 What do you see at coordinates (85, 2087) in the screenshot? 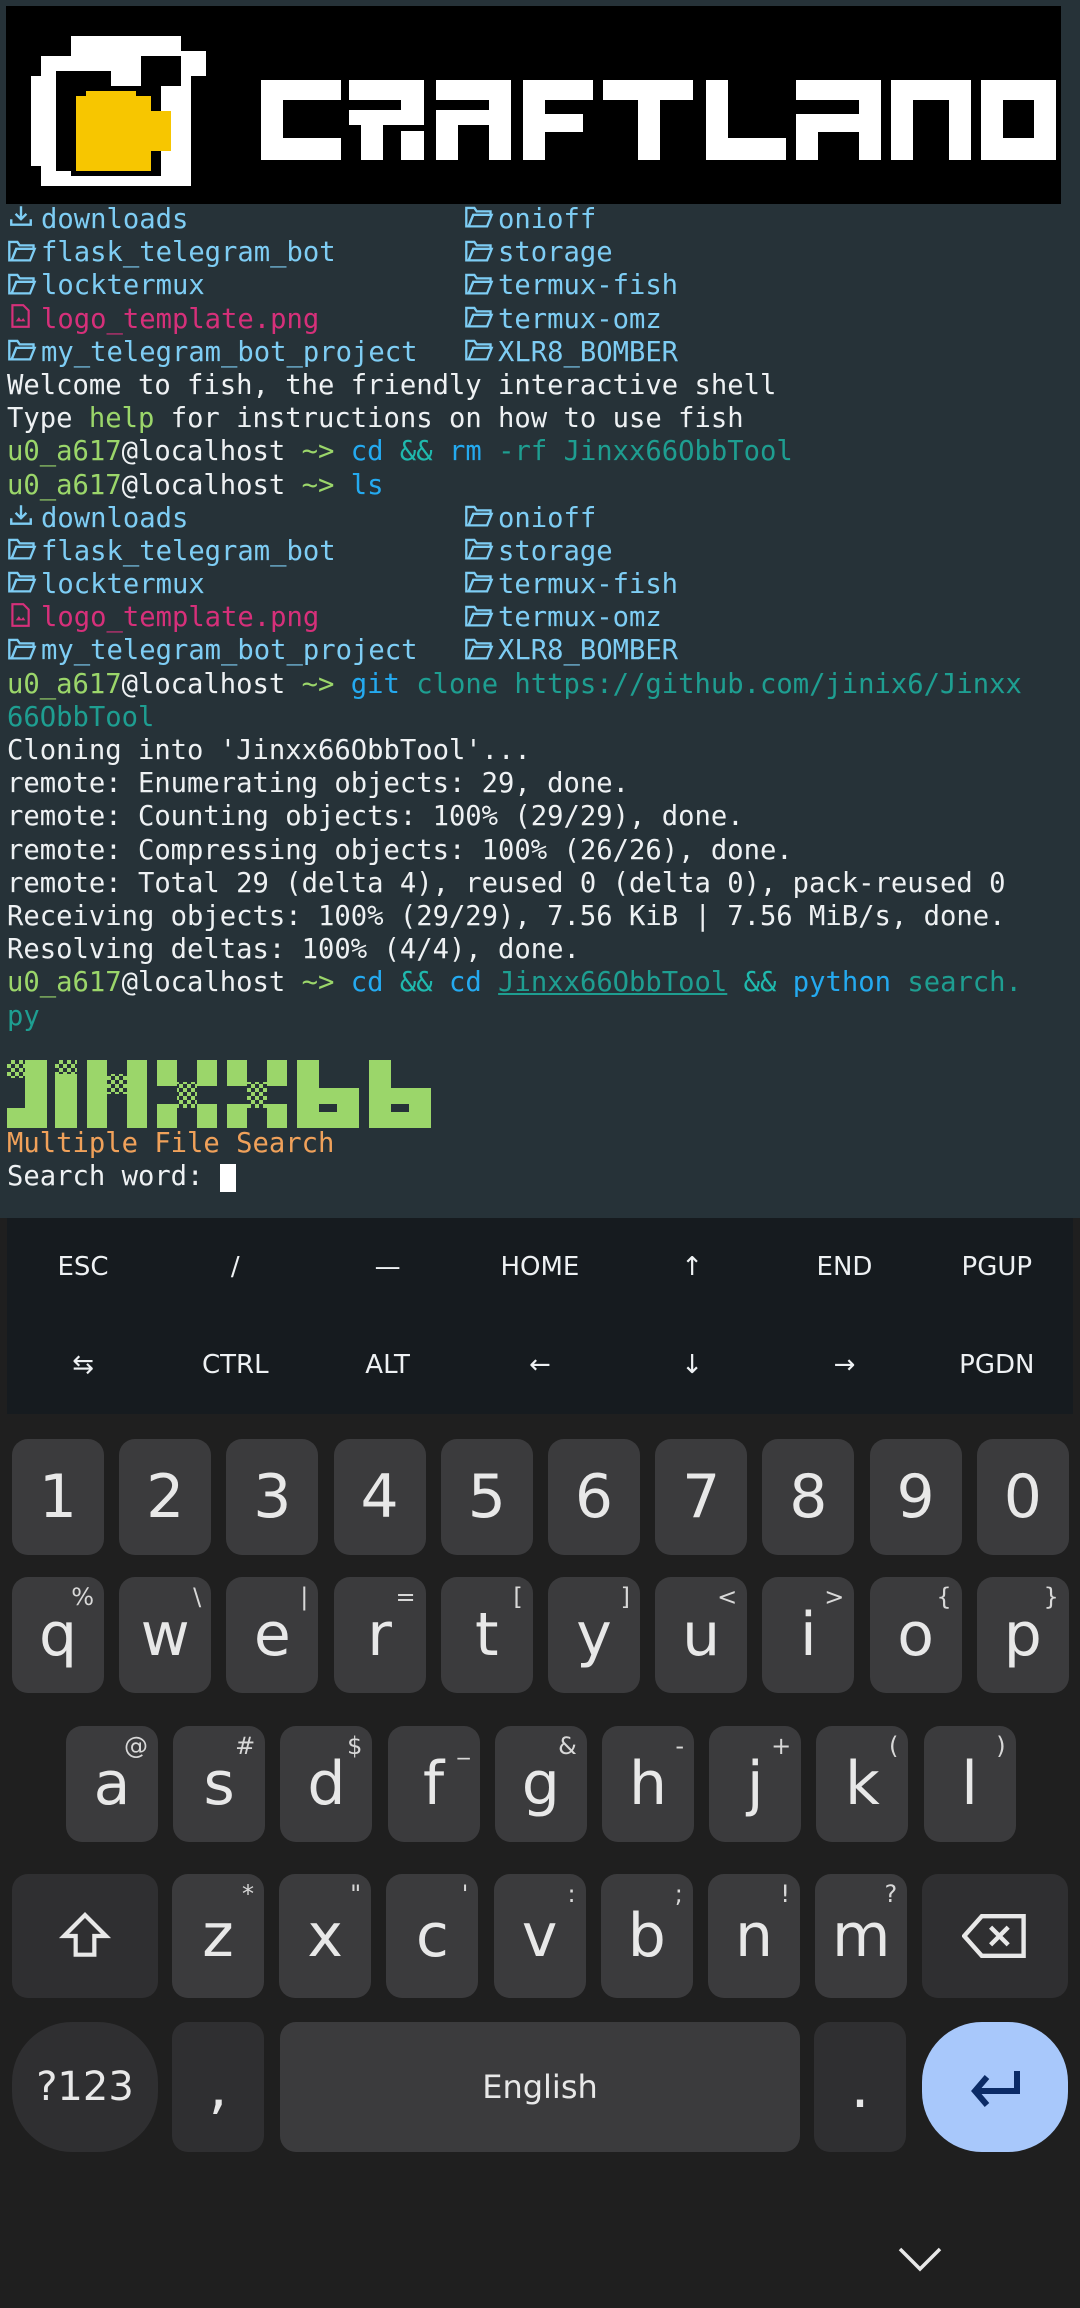
I see `symbols-key: ?123` at bounding box center [85, 2087].